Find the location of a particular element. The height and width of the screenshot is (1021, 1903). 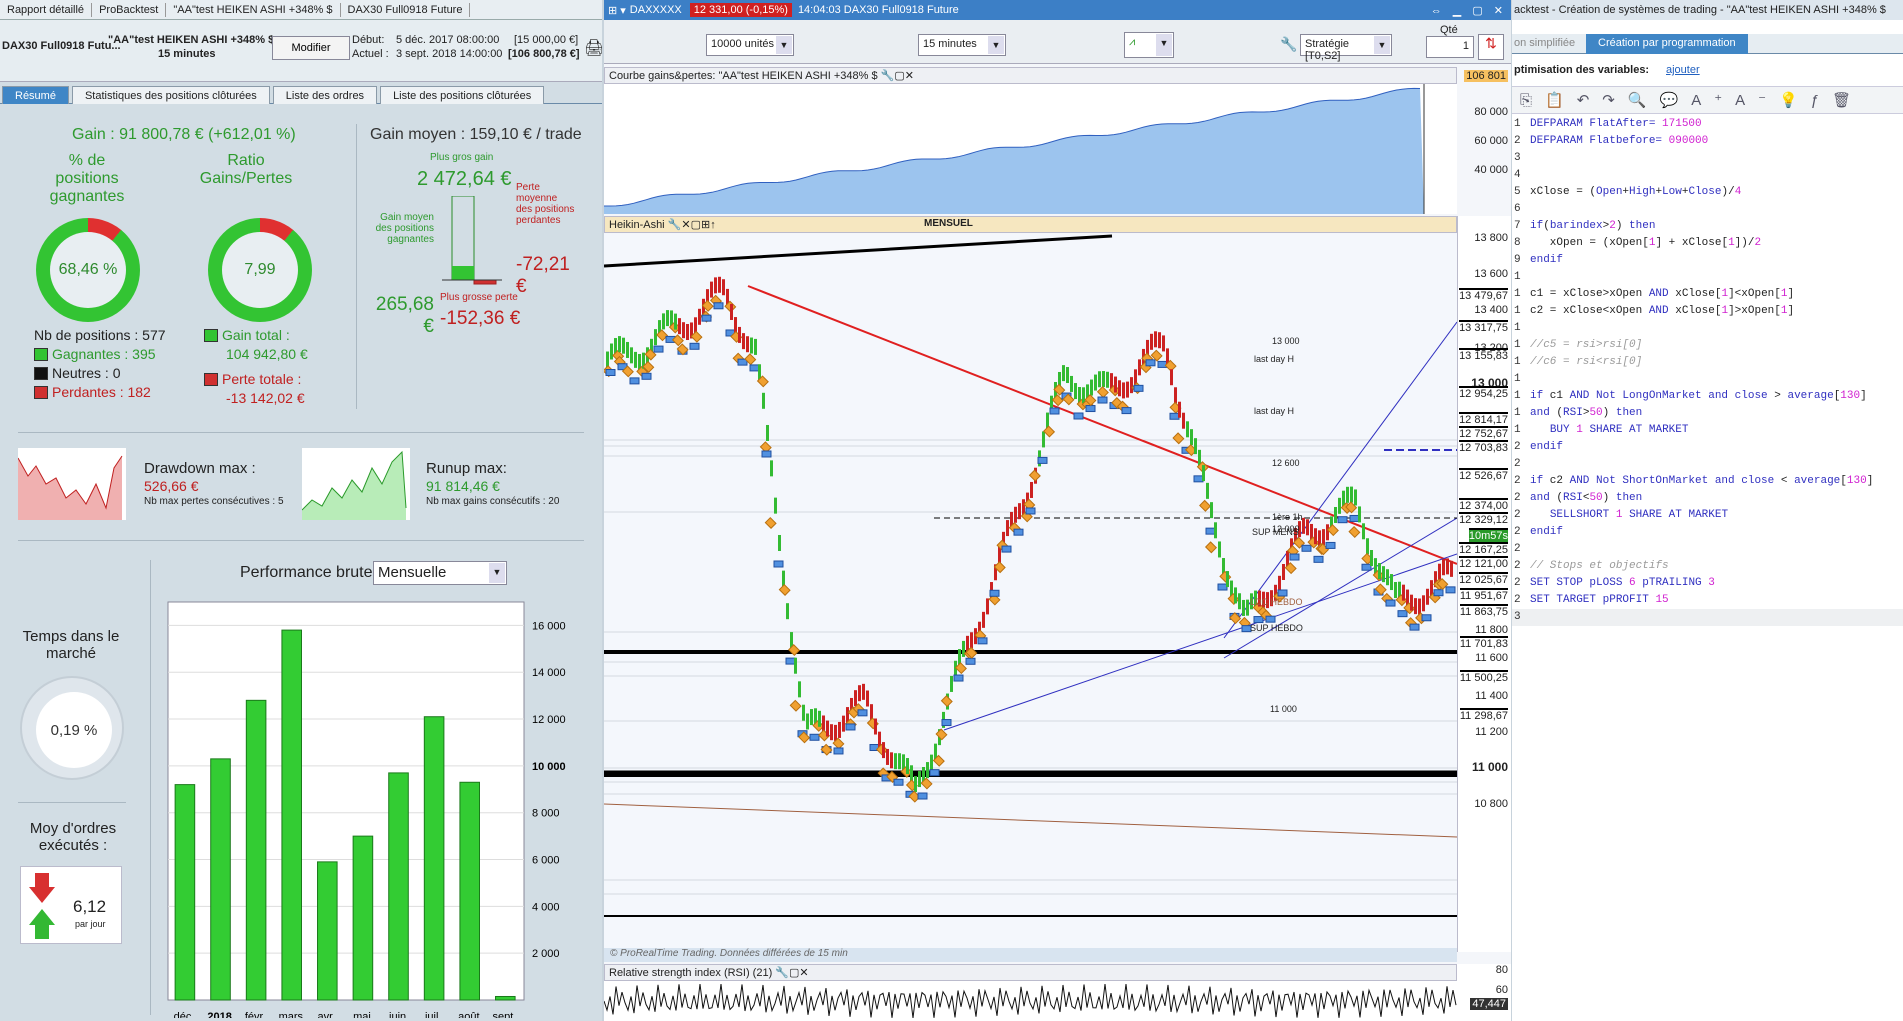

qty-input: 1 is located at coordinates (1450, 47).